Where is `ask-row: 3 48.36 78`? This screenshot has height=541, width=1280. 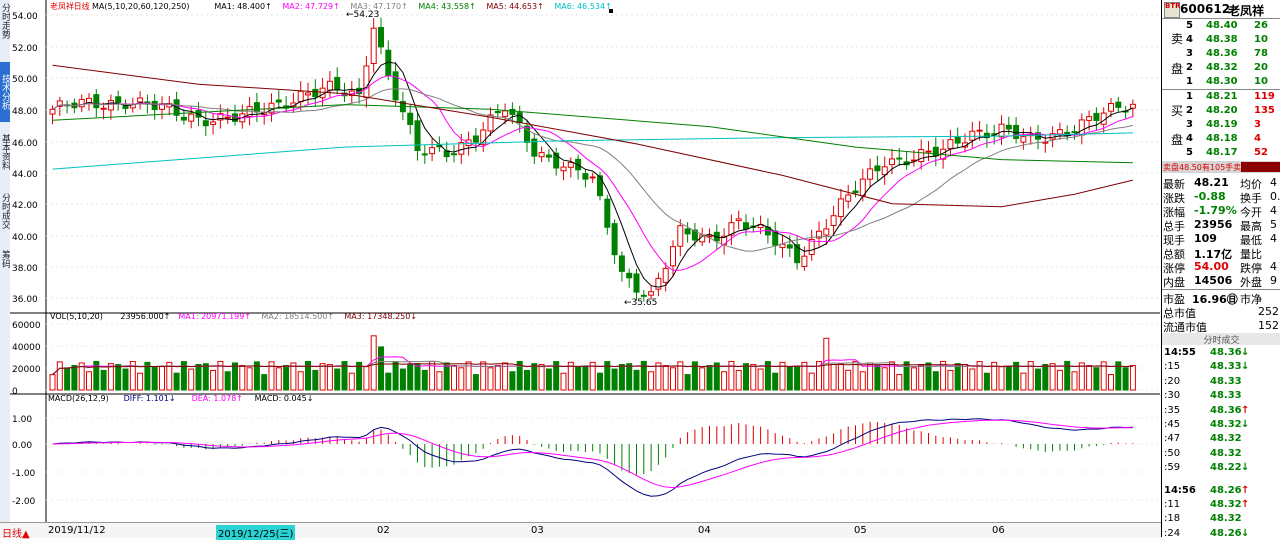 ask-row: 3 48.36 78 is located at coordinates (1221, 54).